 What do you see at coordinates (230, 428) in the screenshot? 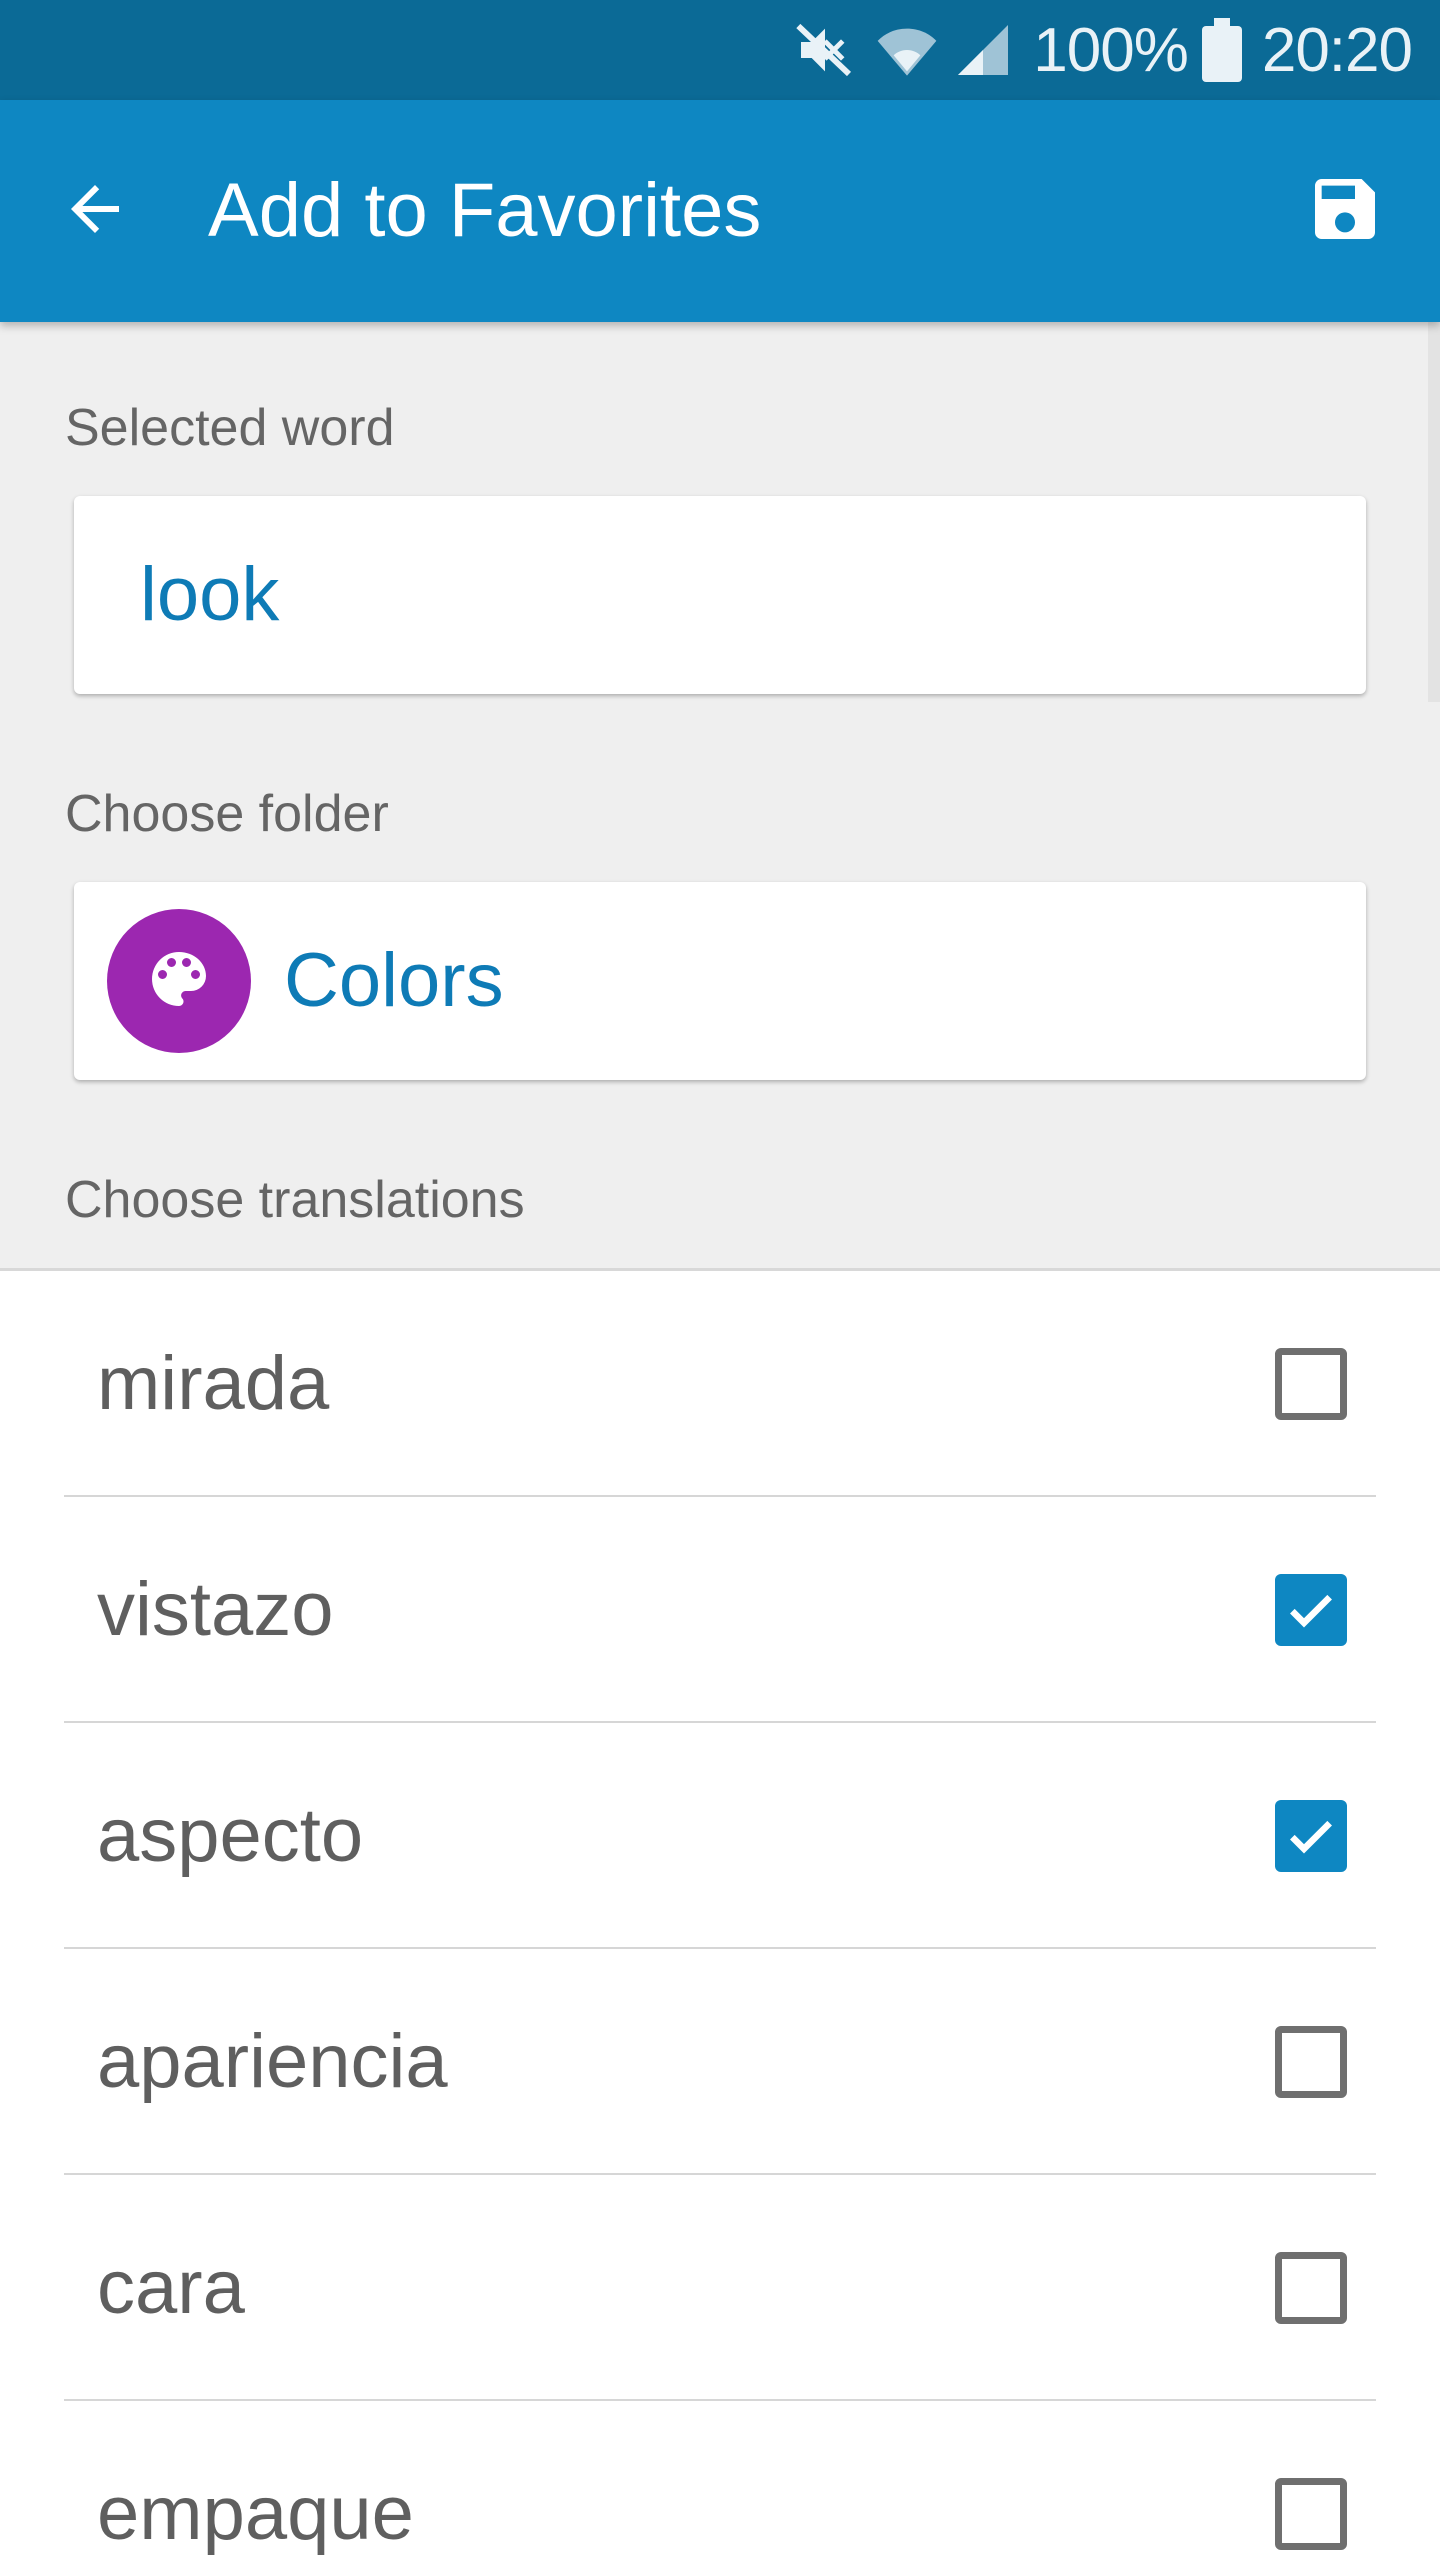
I see `selected-word-label: Selected word` at bounding box center [230, 428].